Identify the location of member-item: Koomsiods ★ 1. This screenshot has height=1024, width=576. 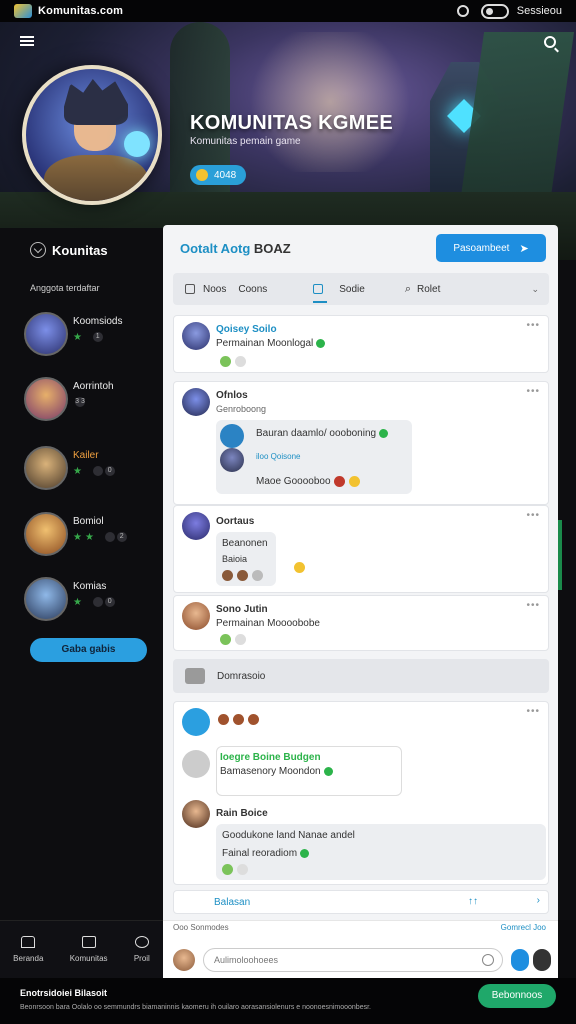
(89, 335).